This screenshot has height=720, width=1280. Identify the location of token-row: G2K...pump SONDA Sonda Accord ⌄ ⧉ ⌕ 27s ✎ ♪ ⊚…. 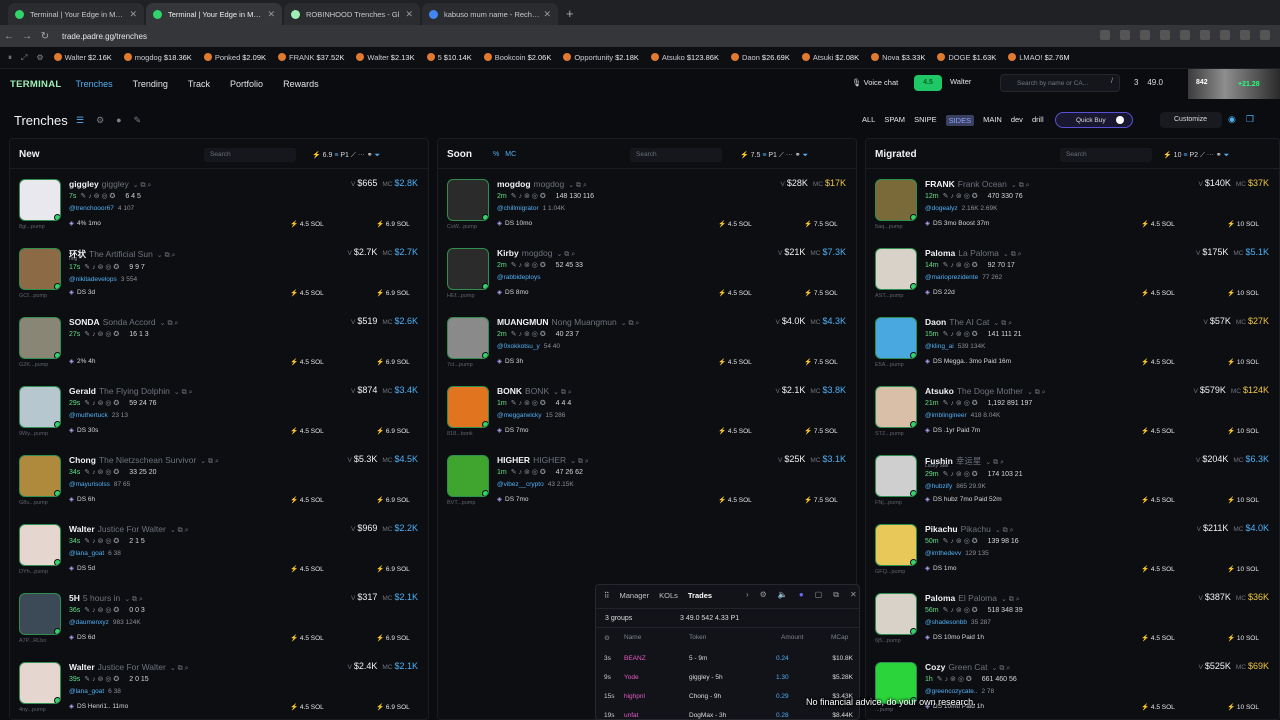
(219, 347).